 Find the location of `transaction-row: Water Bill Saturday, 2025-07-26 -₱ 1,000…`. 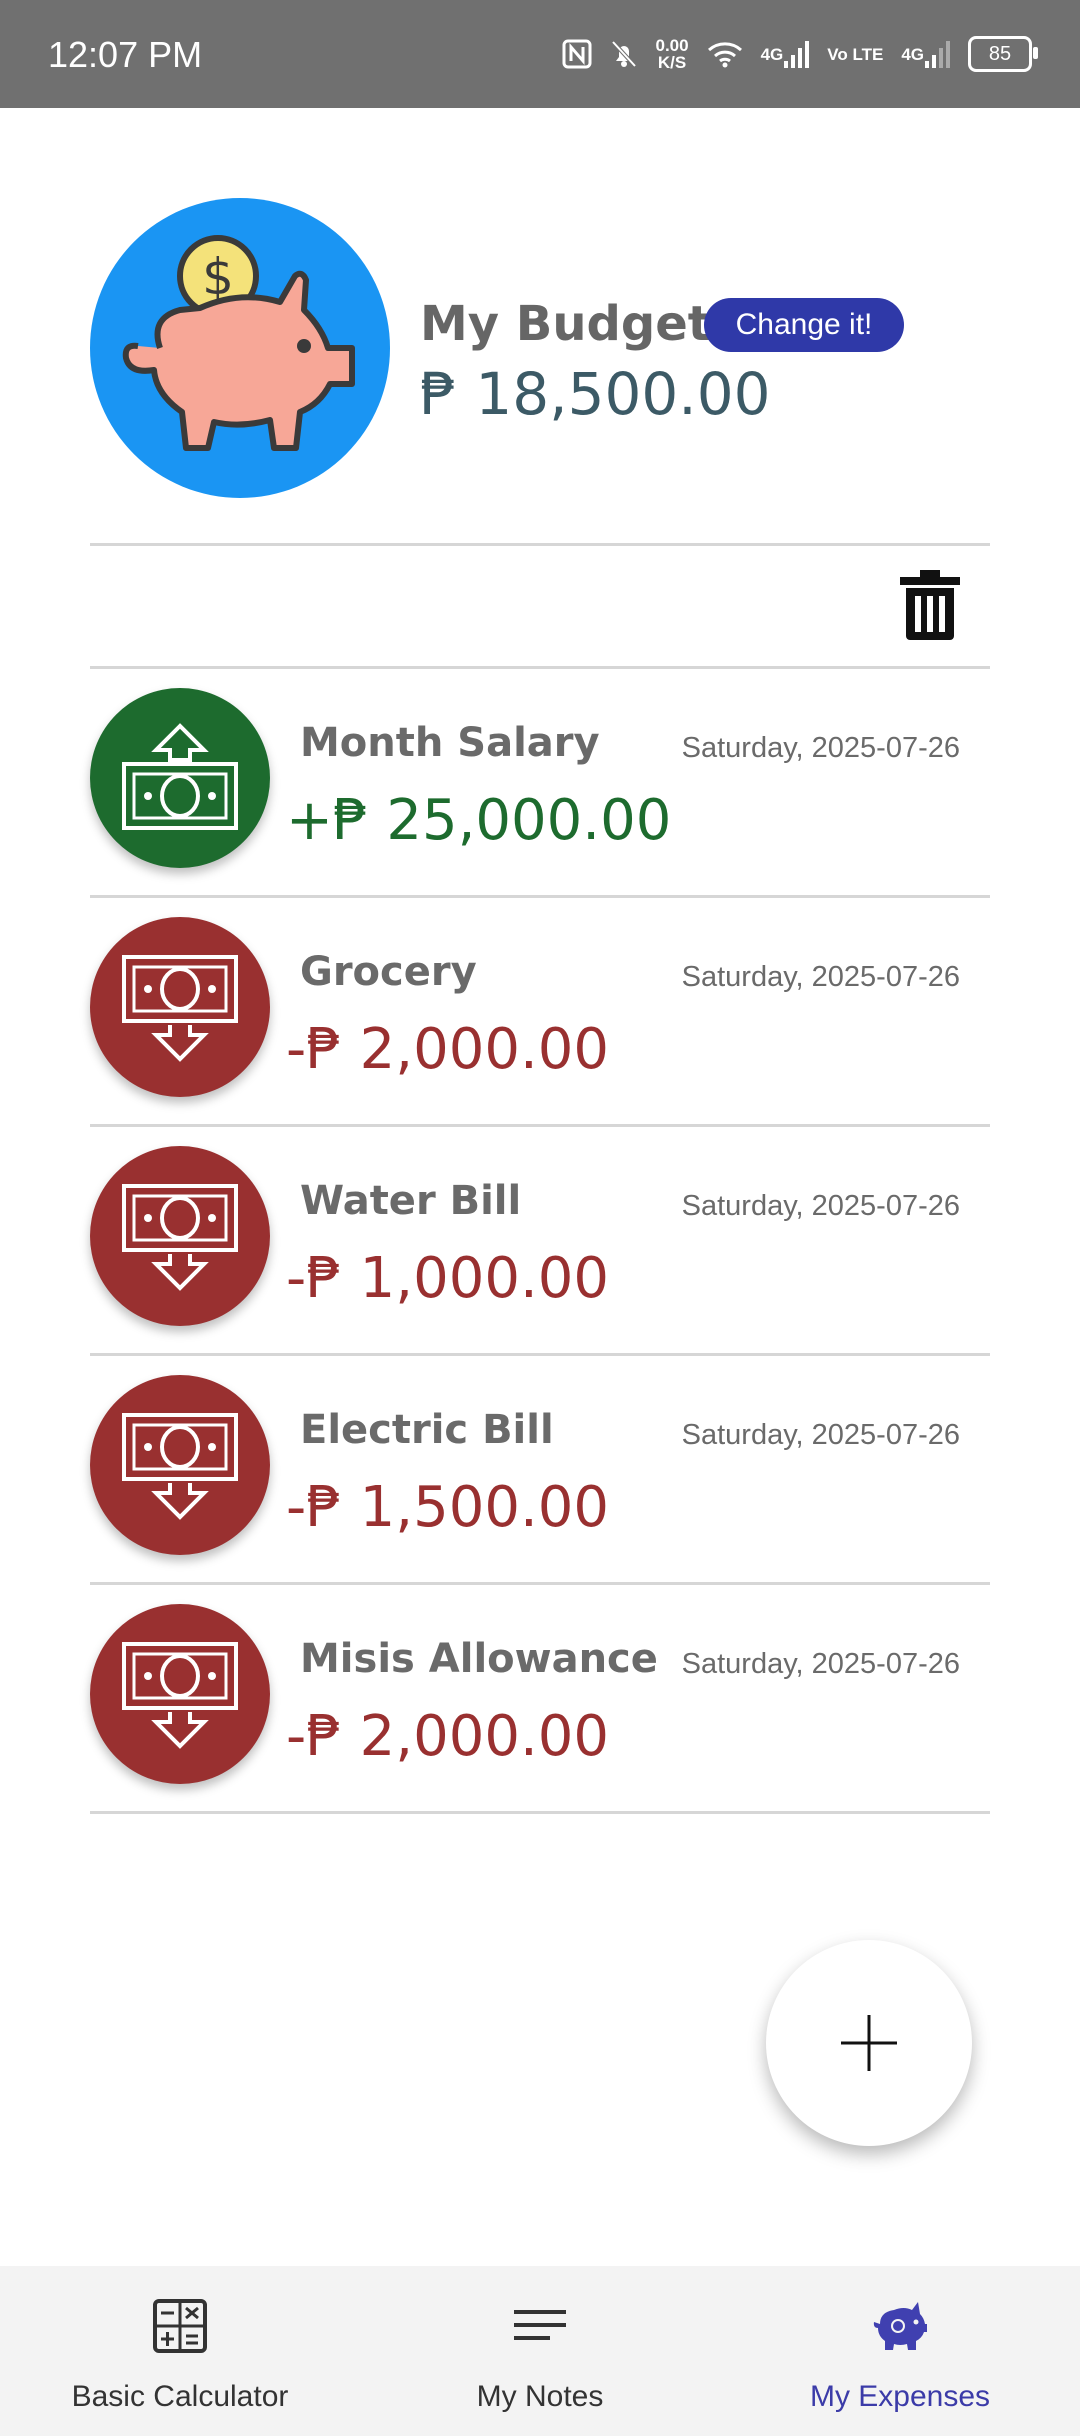

transaction-row: Water Bill Saturday, 2025-07-26 -₱ 1,000… is located at coordinates (540, 1240).